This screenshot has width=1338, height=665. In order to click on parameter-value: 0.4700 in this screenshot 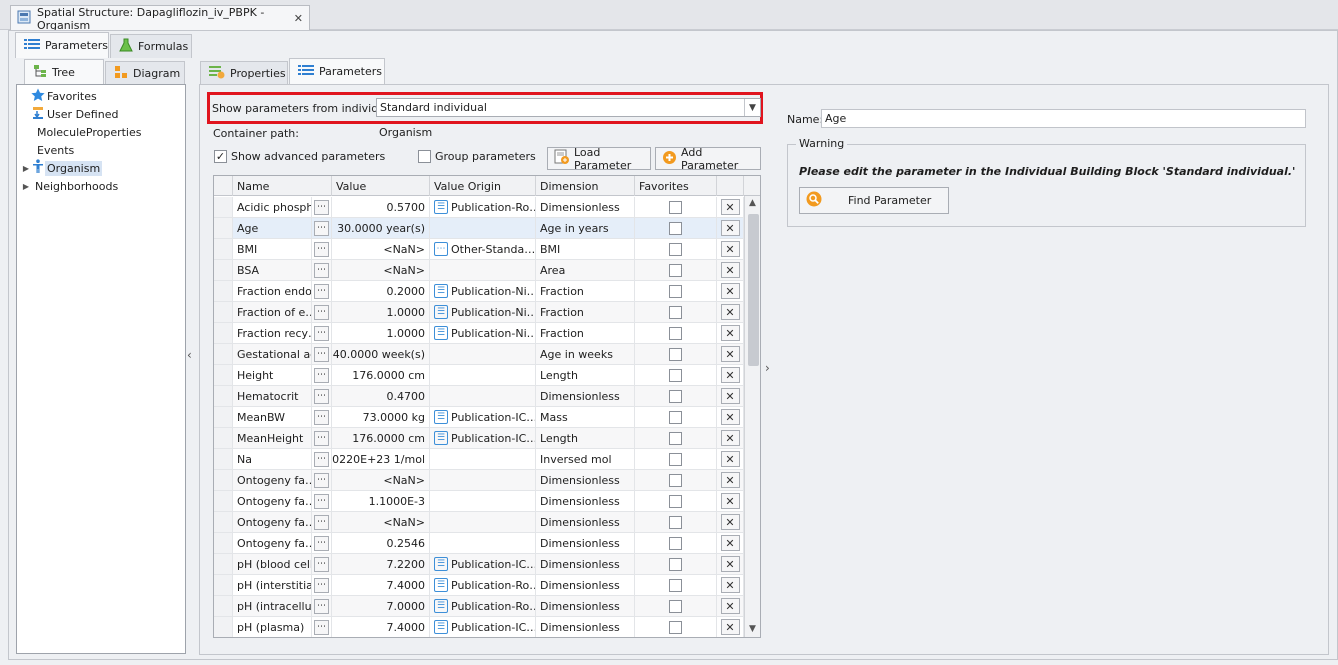, I will do `click(381, 396)`.